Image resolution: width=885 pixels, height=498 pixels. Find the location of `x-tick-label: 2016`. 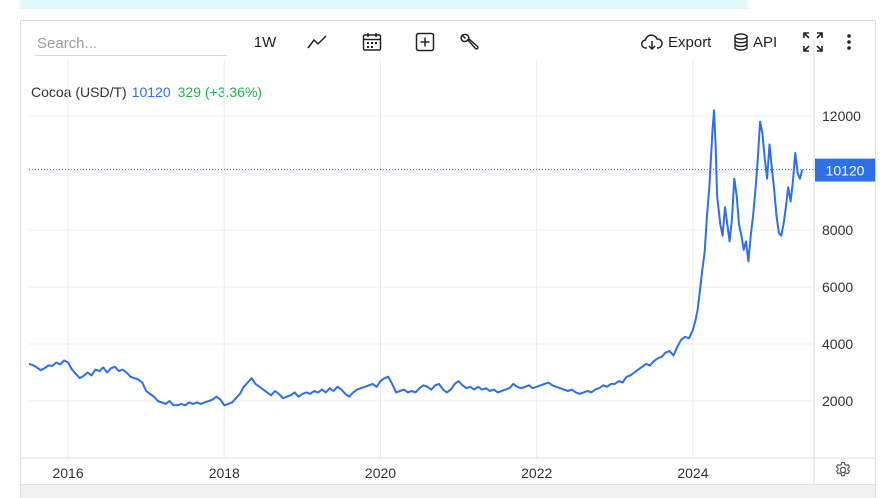

x-tick-label: 2016 is located at coordinates (67, 473).